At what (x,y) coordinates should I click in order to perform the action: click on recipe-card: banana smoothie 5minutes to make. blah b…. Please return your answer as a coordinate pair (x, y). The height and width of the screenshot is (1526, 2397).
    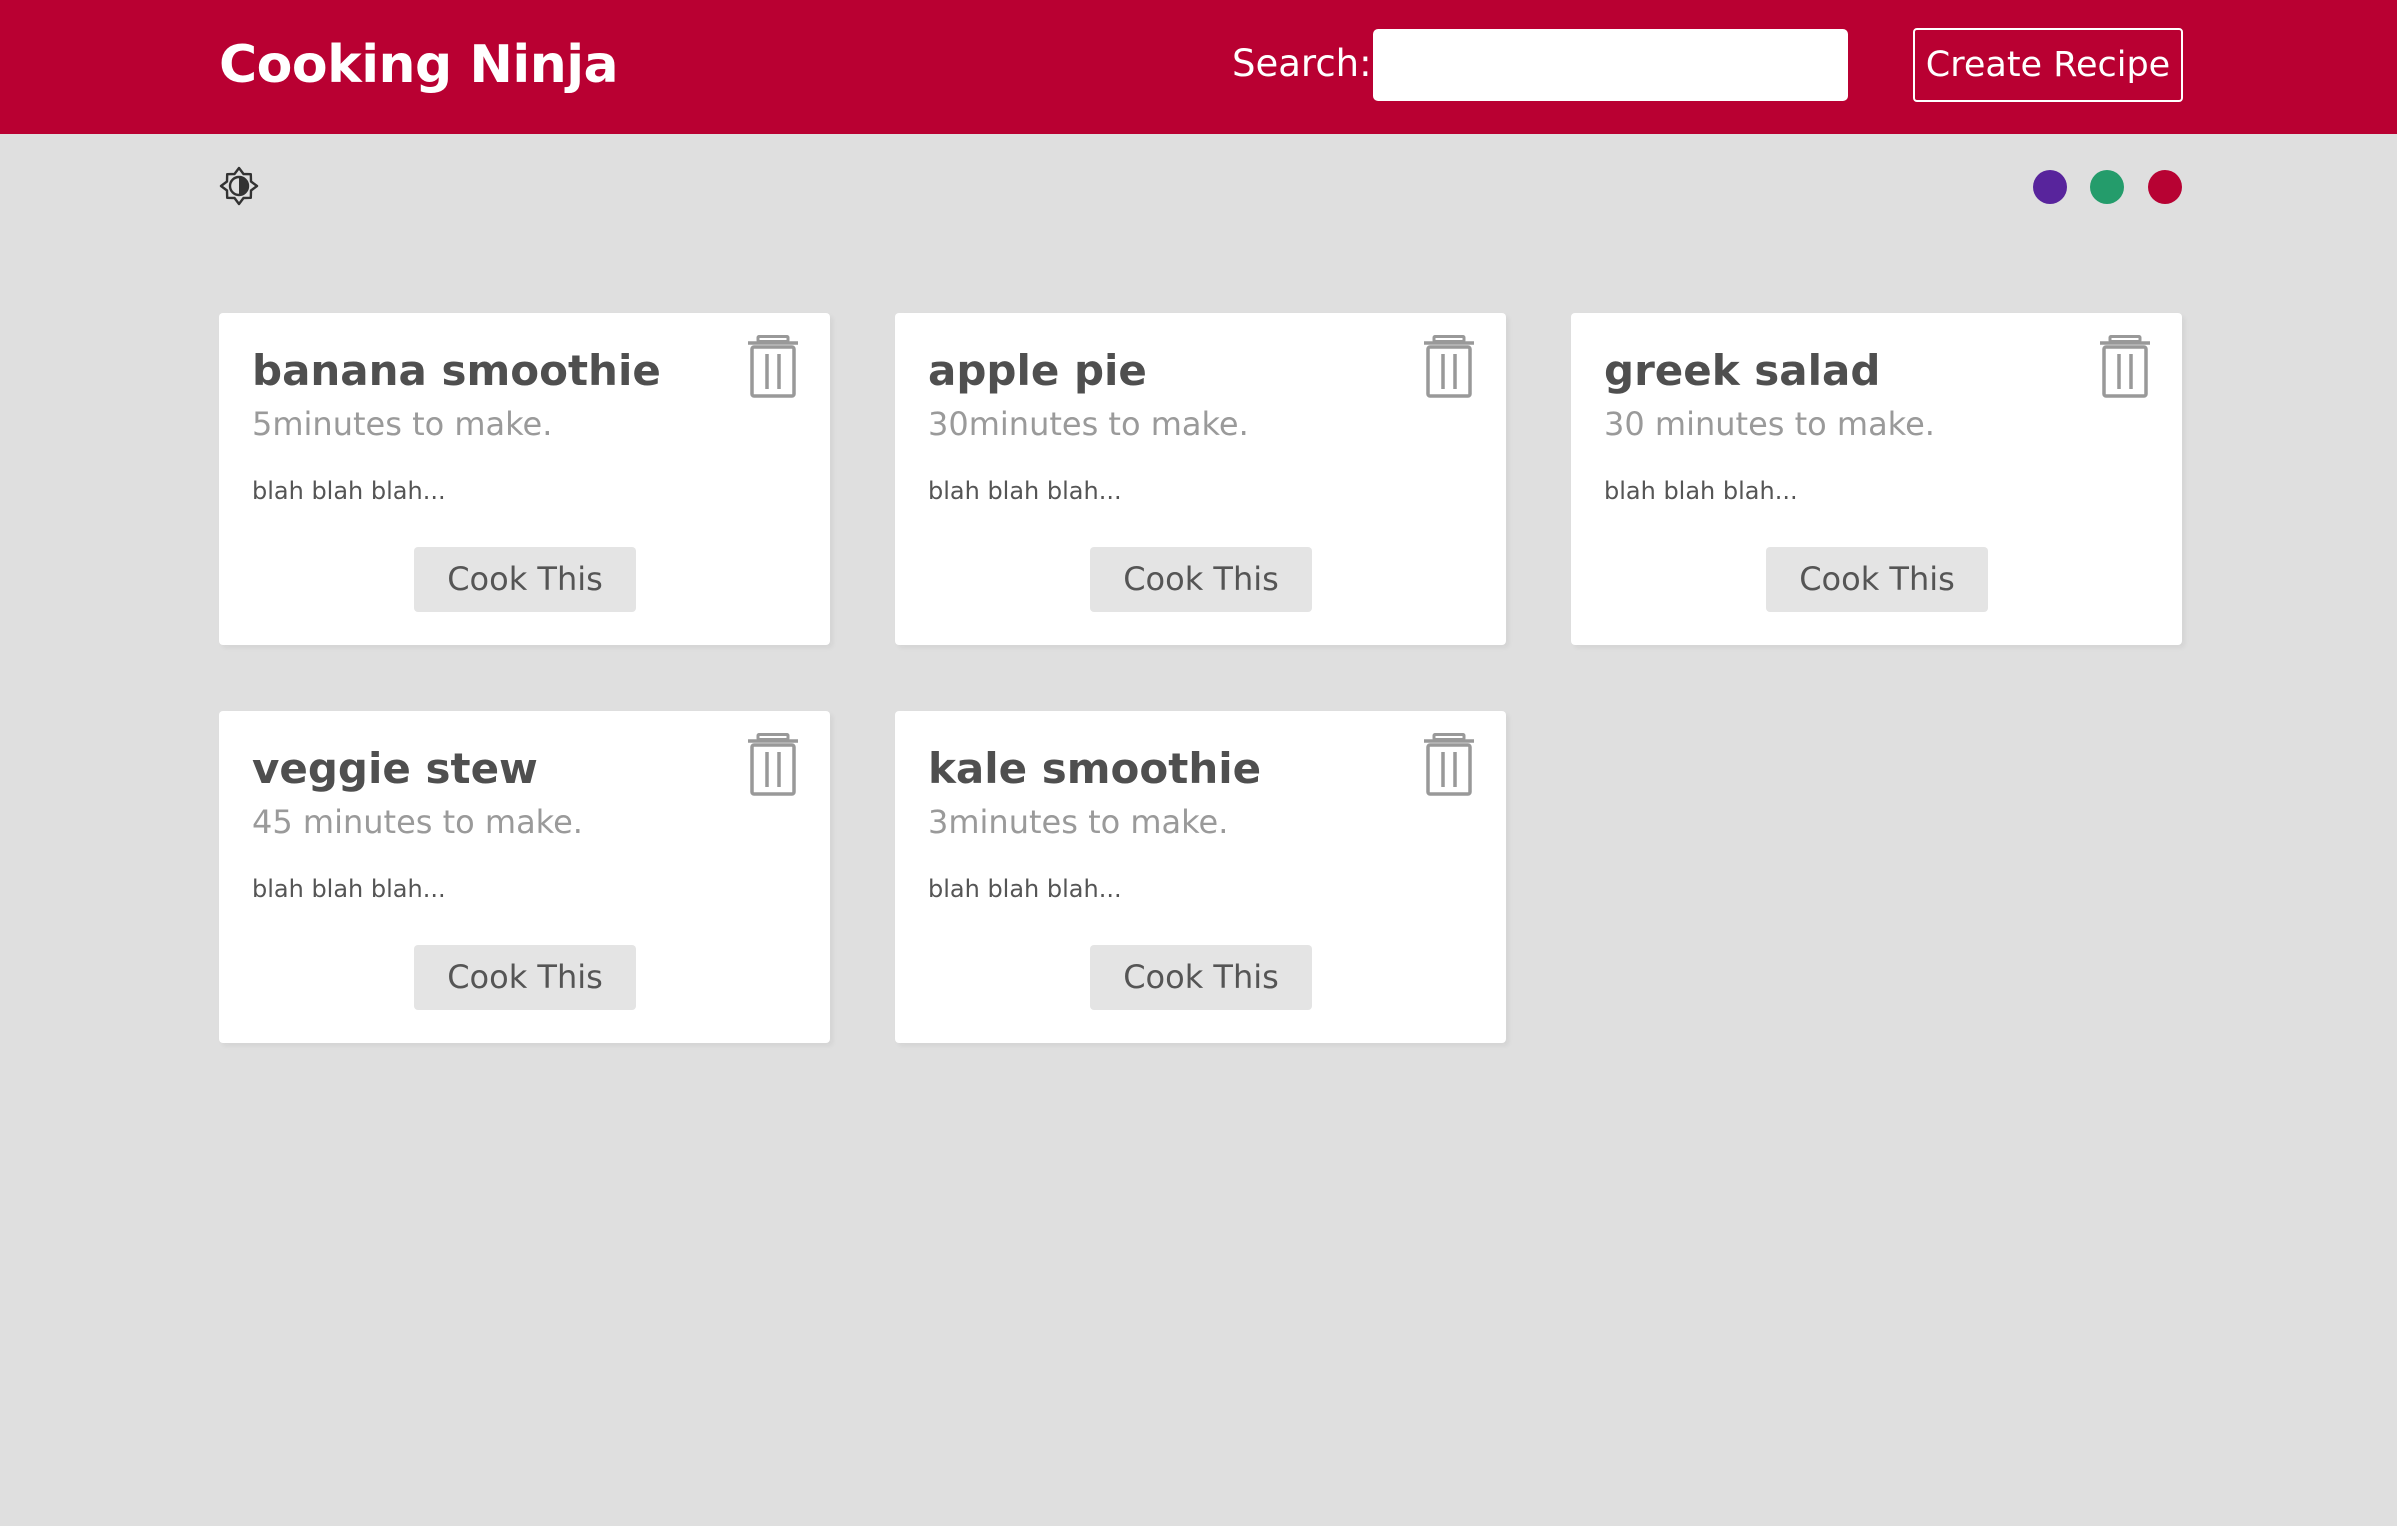
    Looking at the image, I should click on (524, 479).